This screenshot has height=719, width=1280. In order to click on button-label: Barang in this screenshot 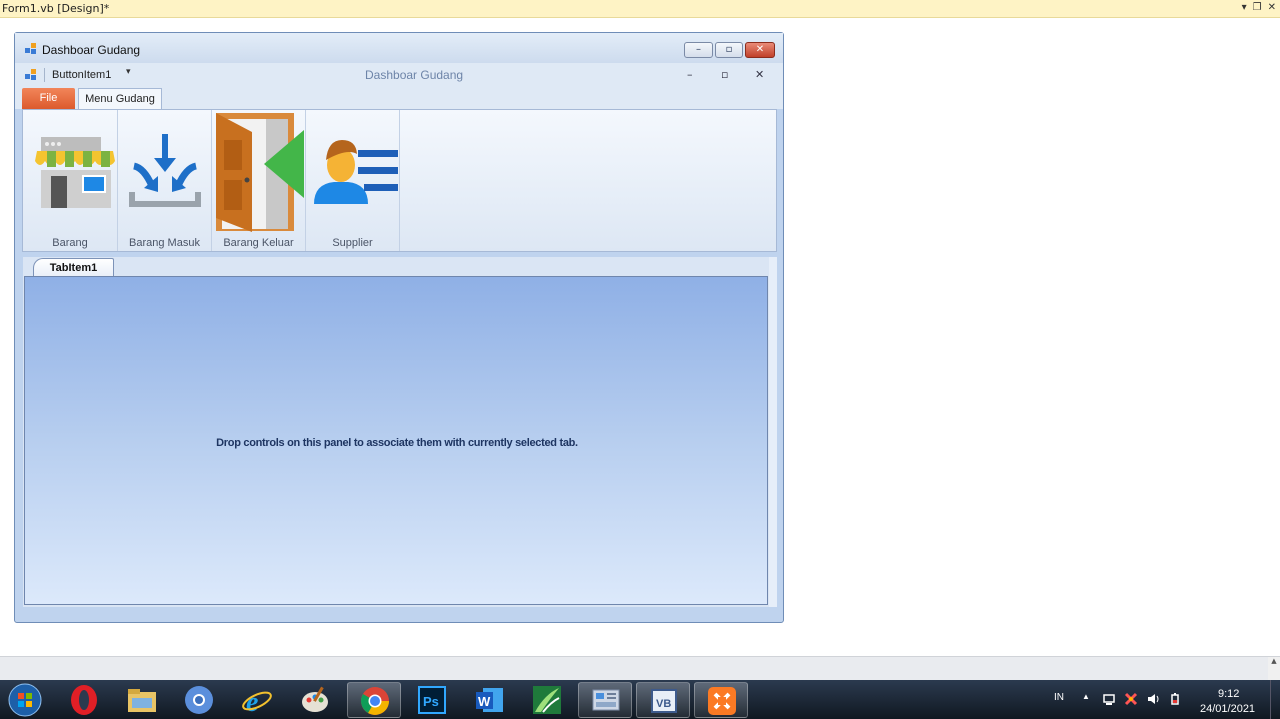, I will do `click(70, 243)`.